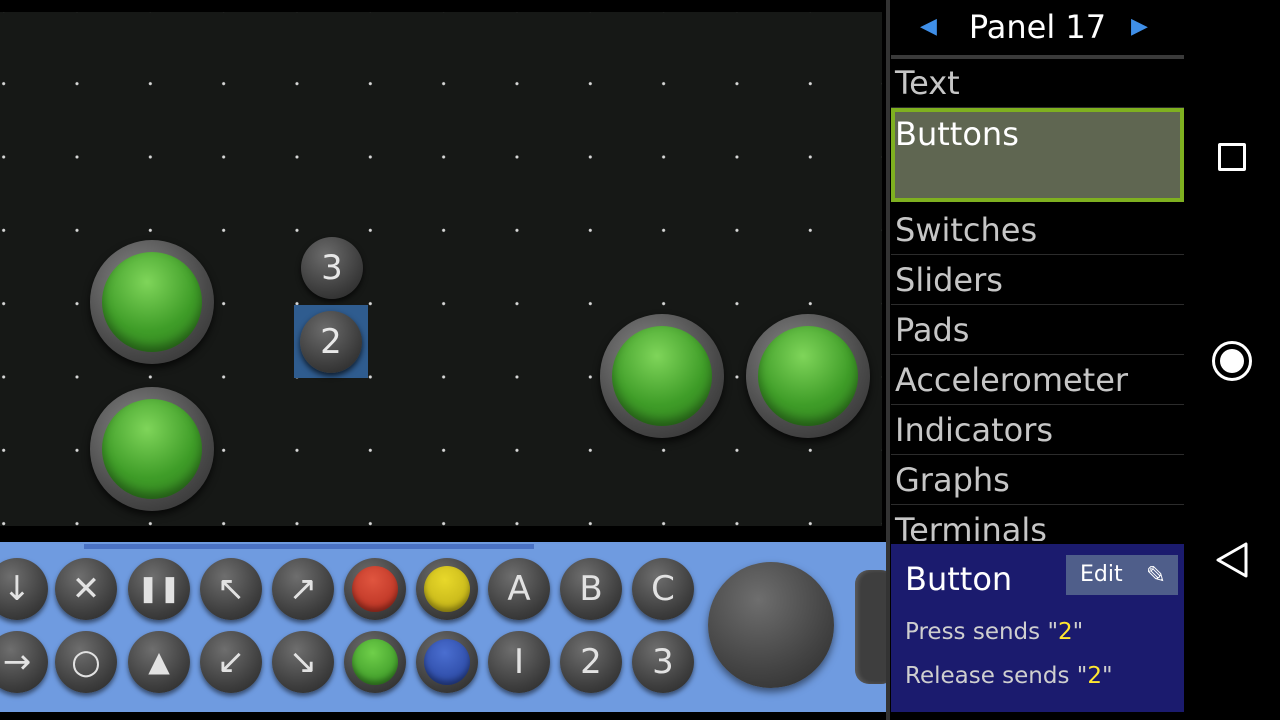  Describe the element at coordinates (303, 589) in the screenshot. I see `up-right-arrow-icon: ↗` at that location.